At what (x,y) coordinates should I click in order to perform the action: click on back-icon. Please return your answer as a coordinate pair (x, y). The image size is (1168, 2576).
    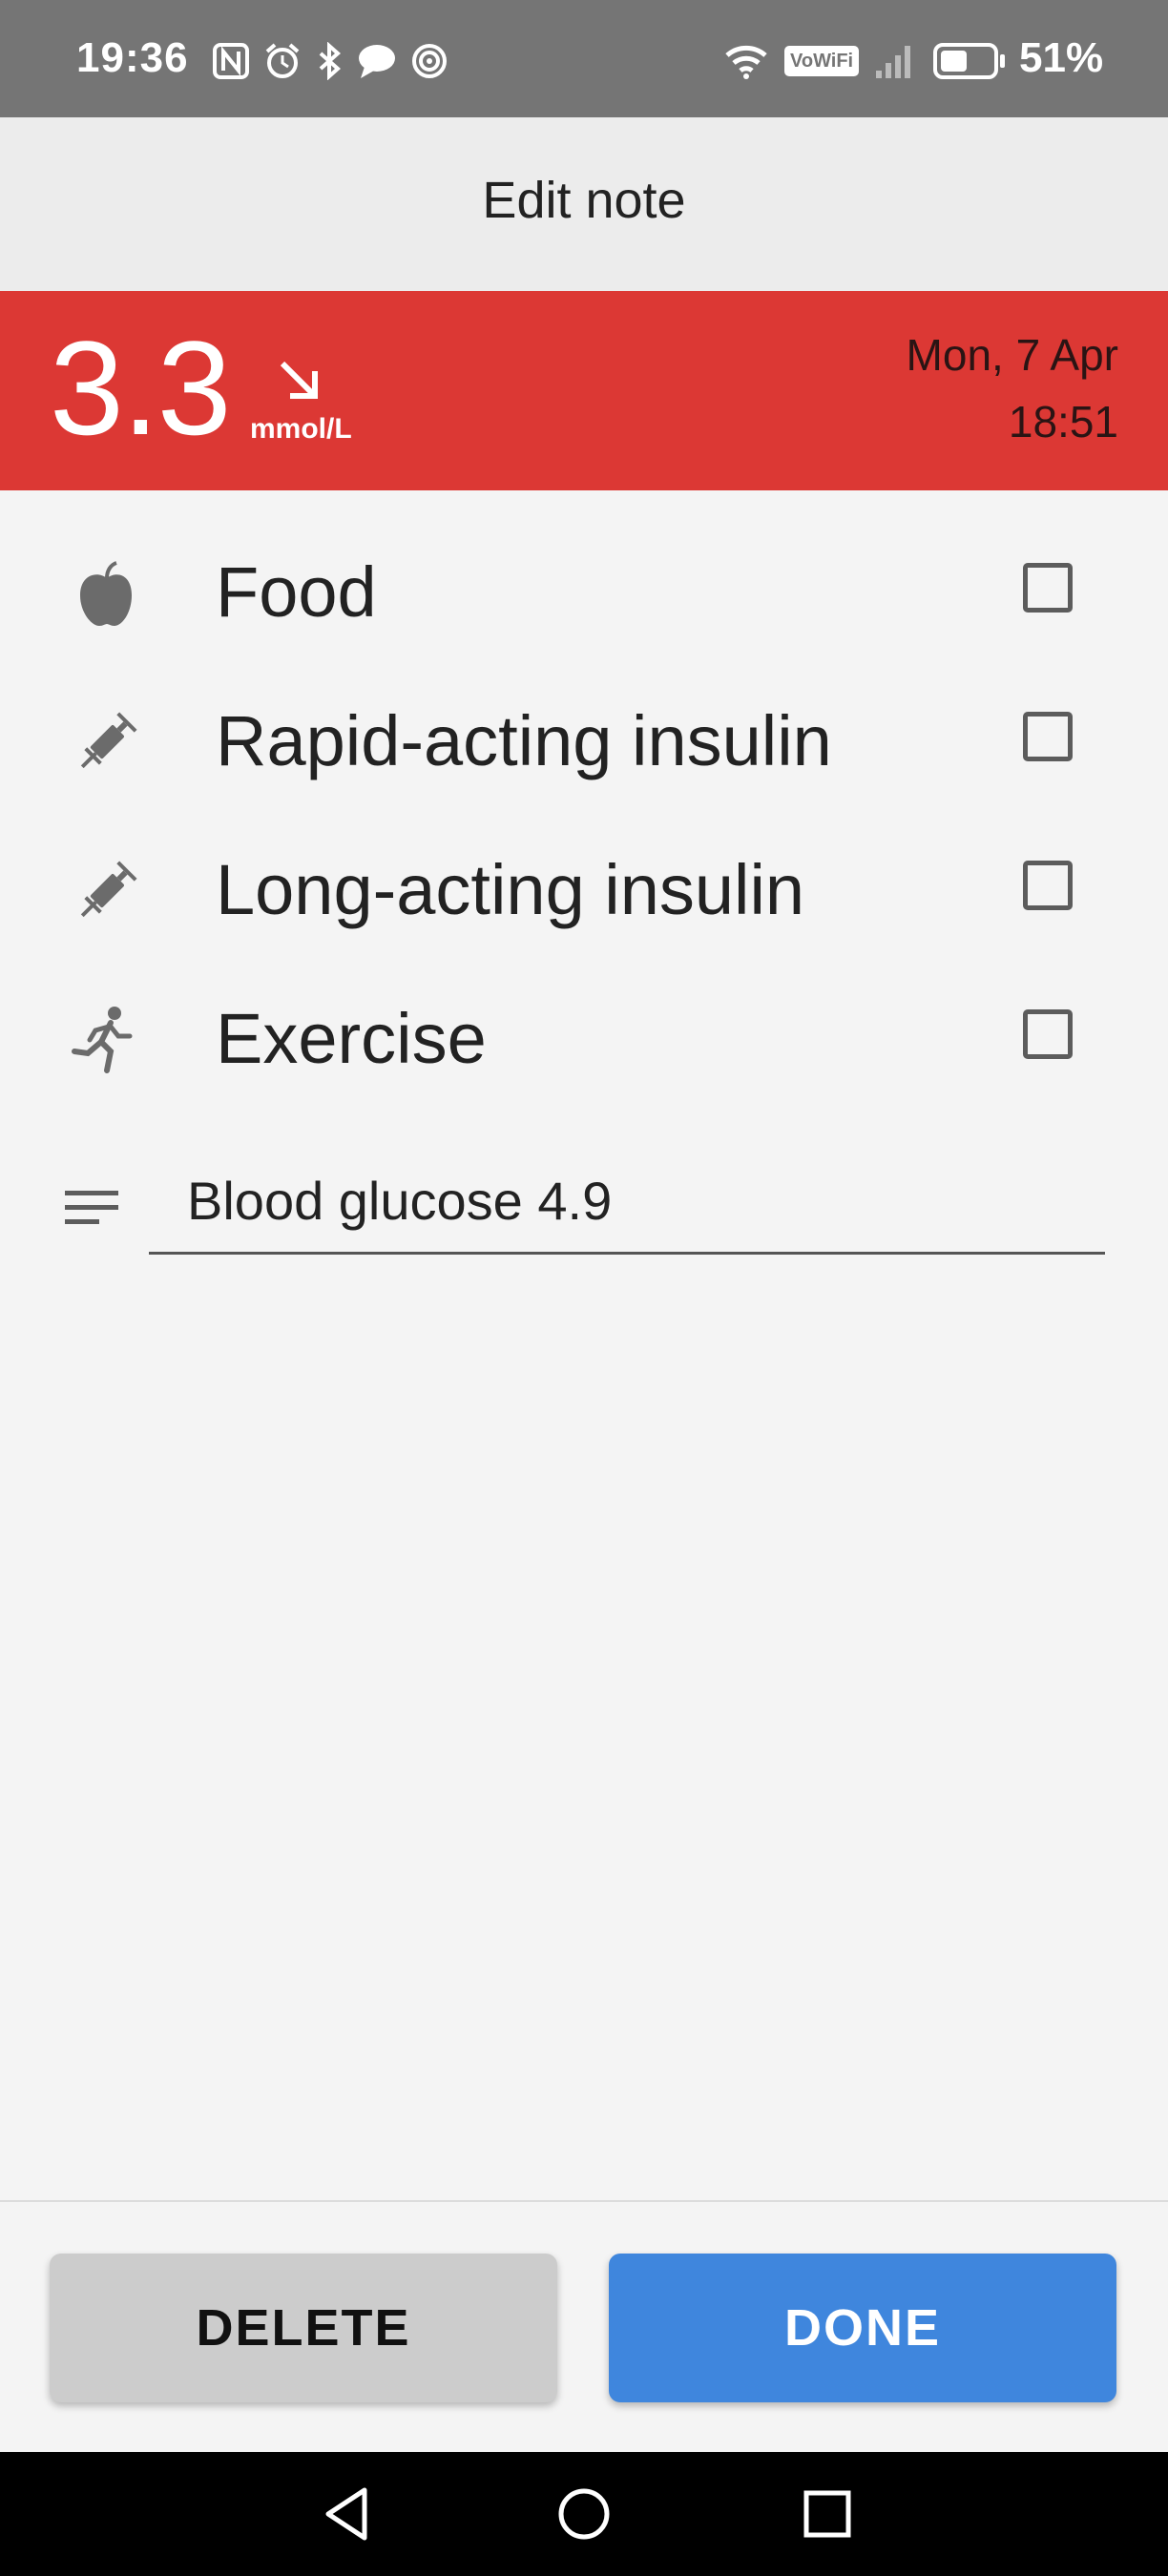
    Looking at the image, I should click on (348, 2514).